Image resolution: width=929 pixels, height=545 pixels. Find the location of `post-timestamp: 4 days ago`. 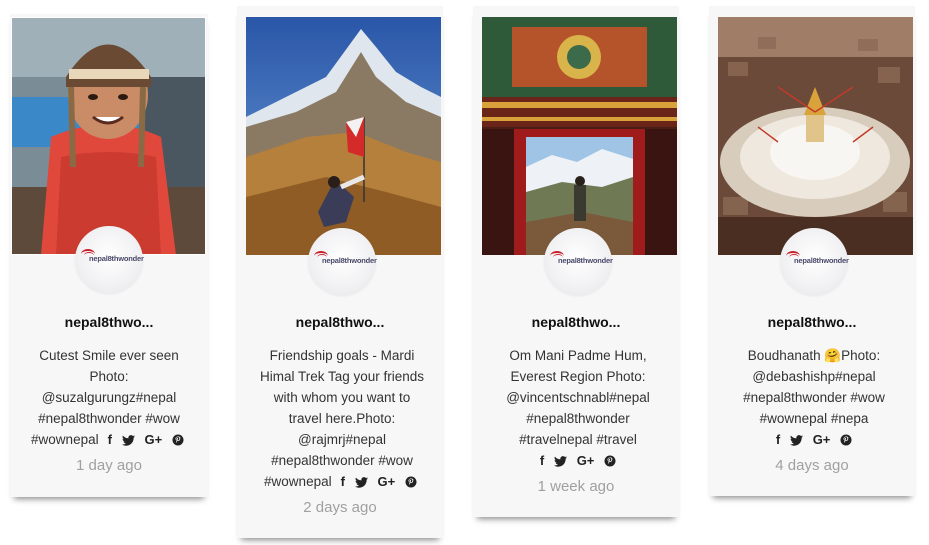

post-timestamp: 4 days ago is located at coordinates (812, 465).